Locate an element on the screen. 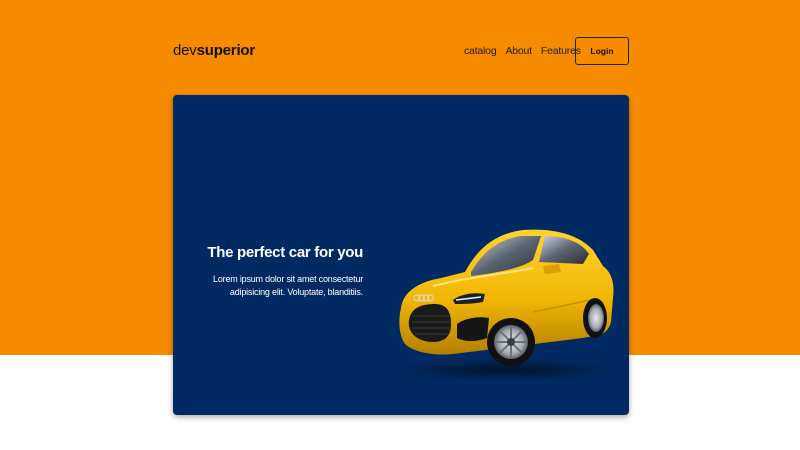 The height and width of the screenshot is (450, 800). logo-bold-text: superior is located at coordinates (226, 50).